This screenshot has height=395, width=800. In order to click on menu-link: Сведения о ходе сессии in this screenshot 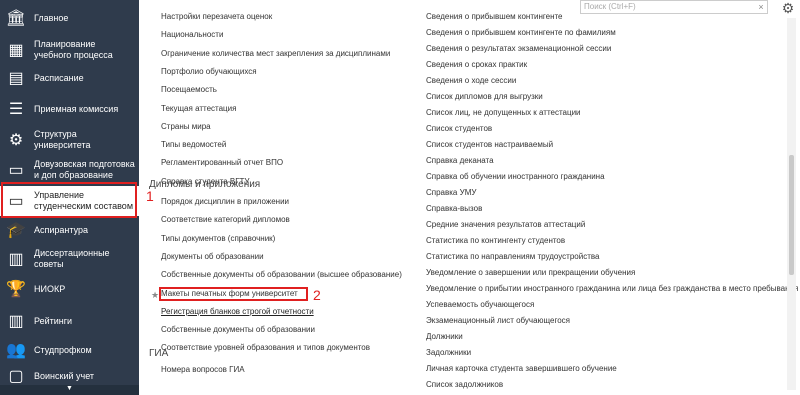, I will do `click(471, 80)`.